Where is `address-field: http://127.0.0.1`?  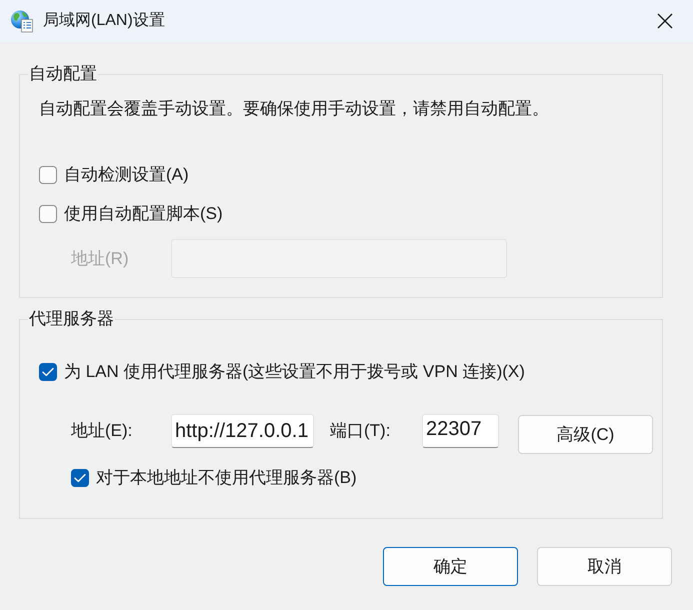 address-field: http://127.0.0.1 is located at coordinates (242, 431).